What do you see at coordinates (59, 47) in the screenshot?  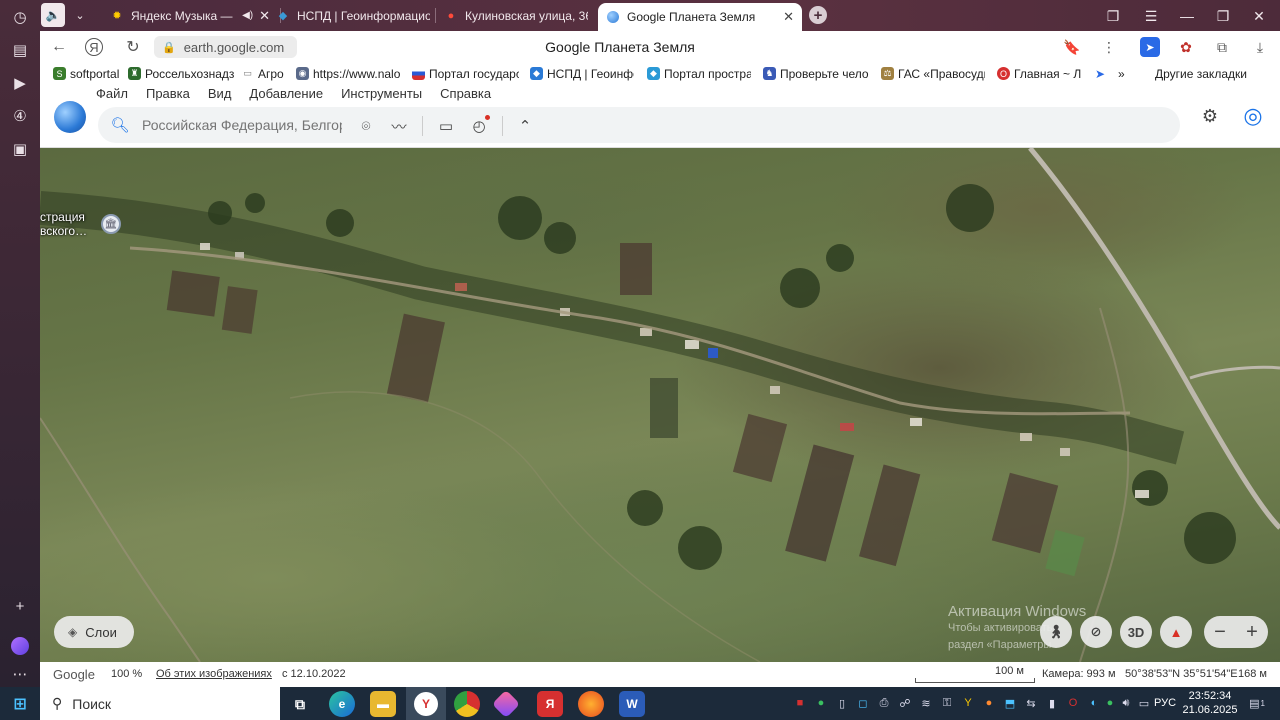 I see `back-icon: ←` at bounding box center [59, 47].